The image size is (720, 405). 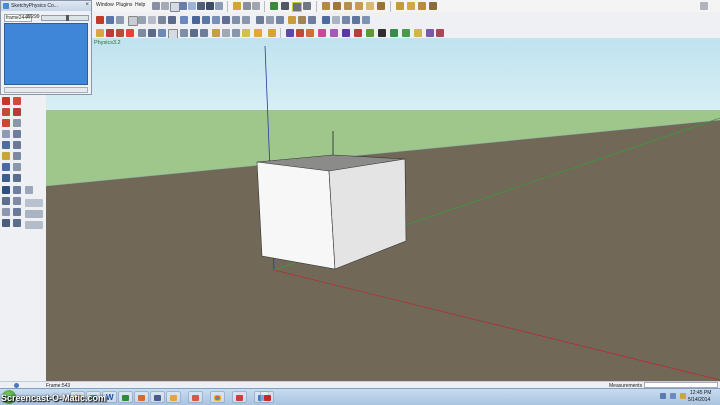 What do you see at coordinates (312, 20) in the screenshot?
I see `3d-text-icon` at bounding box center [312, 20].